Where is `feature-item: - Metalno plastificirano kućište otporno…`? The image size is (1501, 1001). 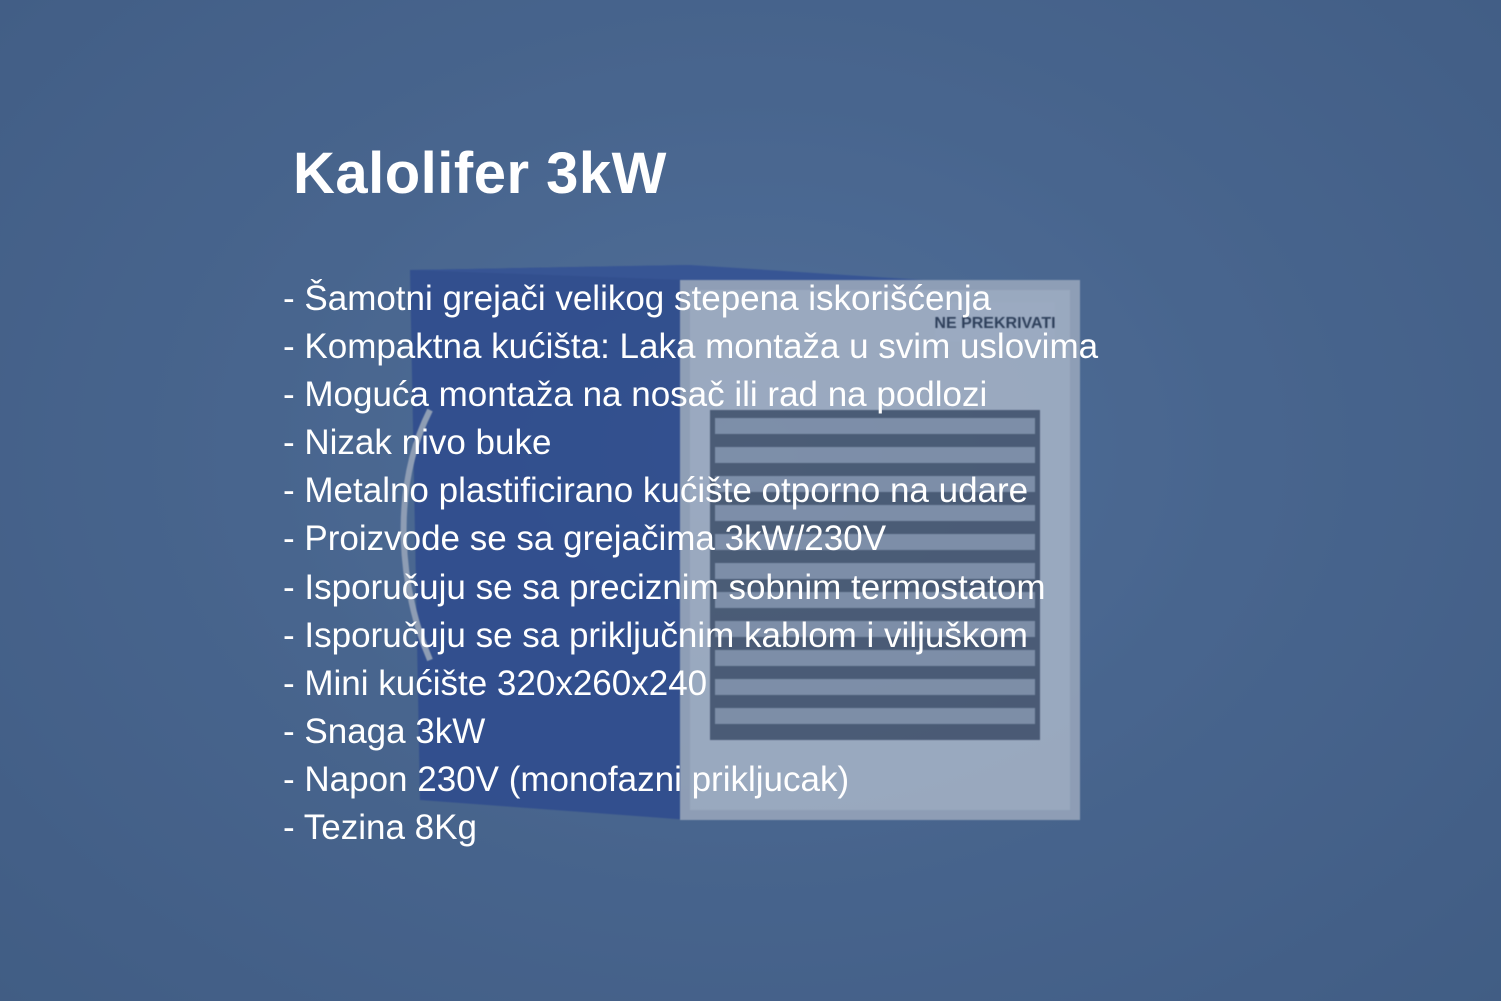 feature-item: - Metalno plastificirano kućište otporno… is located at coordinates (656, 491).